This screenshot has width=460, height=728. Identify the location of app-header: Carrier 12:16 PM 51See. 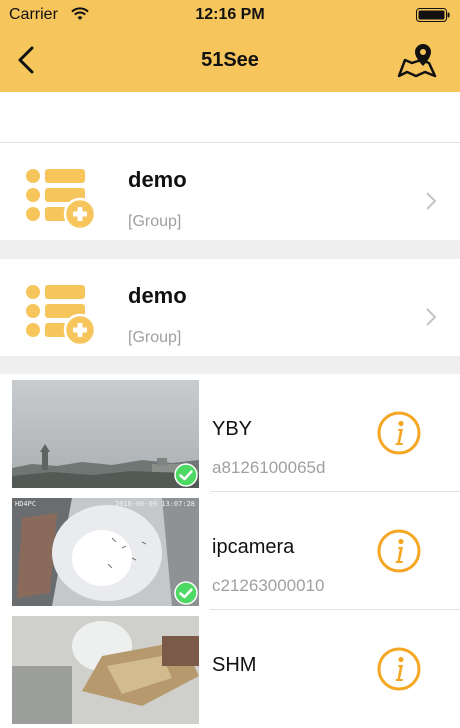
(230, 46).